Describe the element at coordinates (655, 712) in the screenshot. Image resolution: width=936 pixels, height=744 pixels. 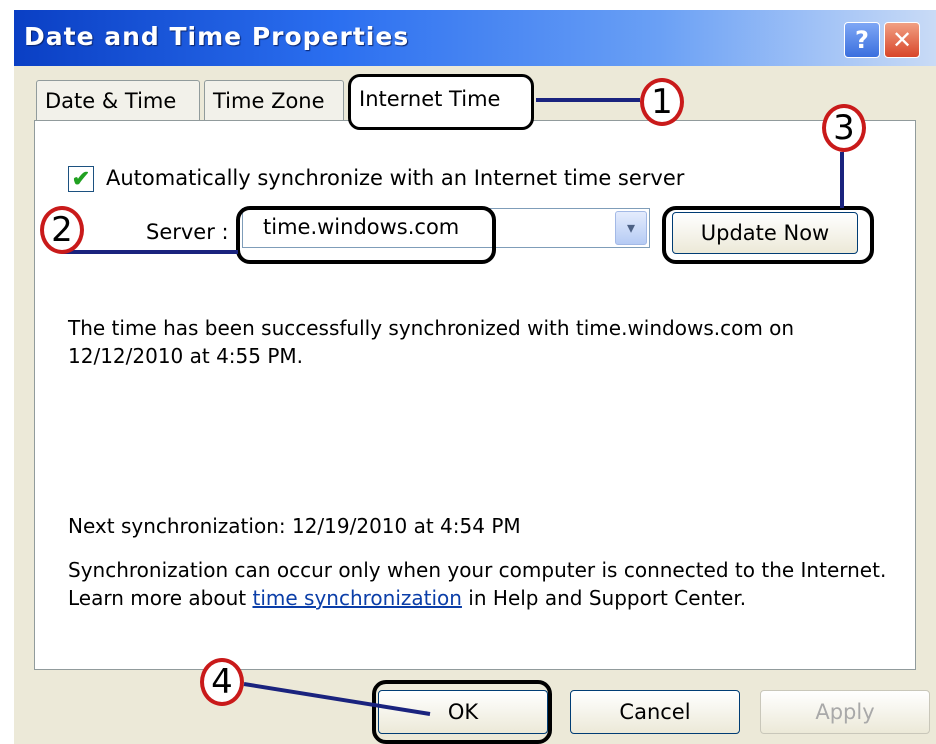
I see `cancel-button: Cancel` at that location.